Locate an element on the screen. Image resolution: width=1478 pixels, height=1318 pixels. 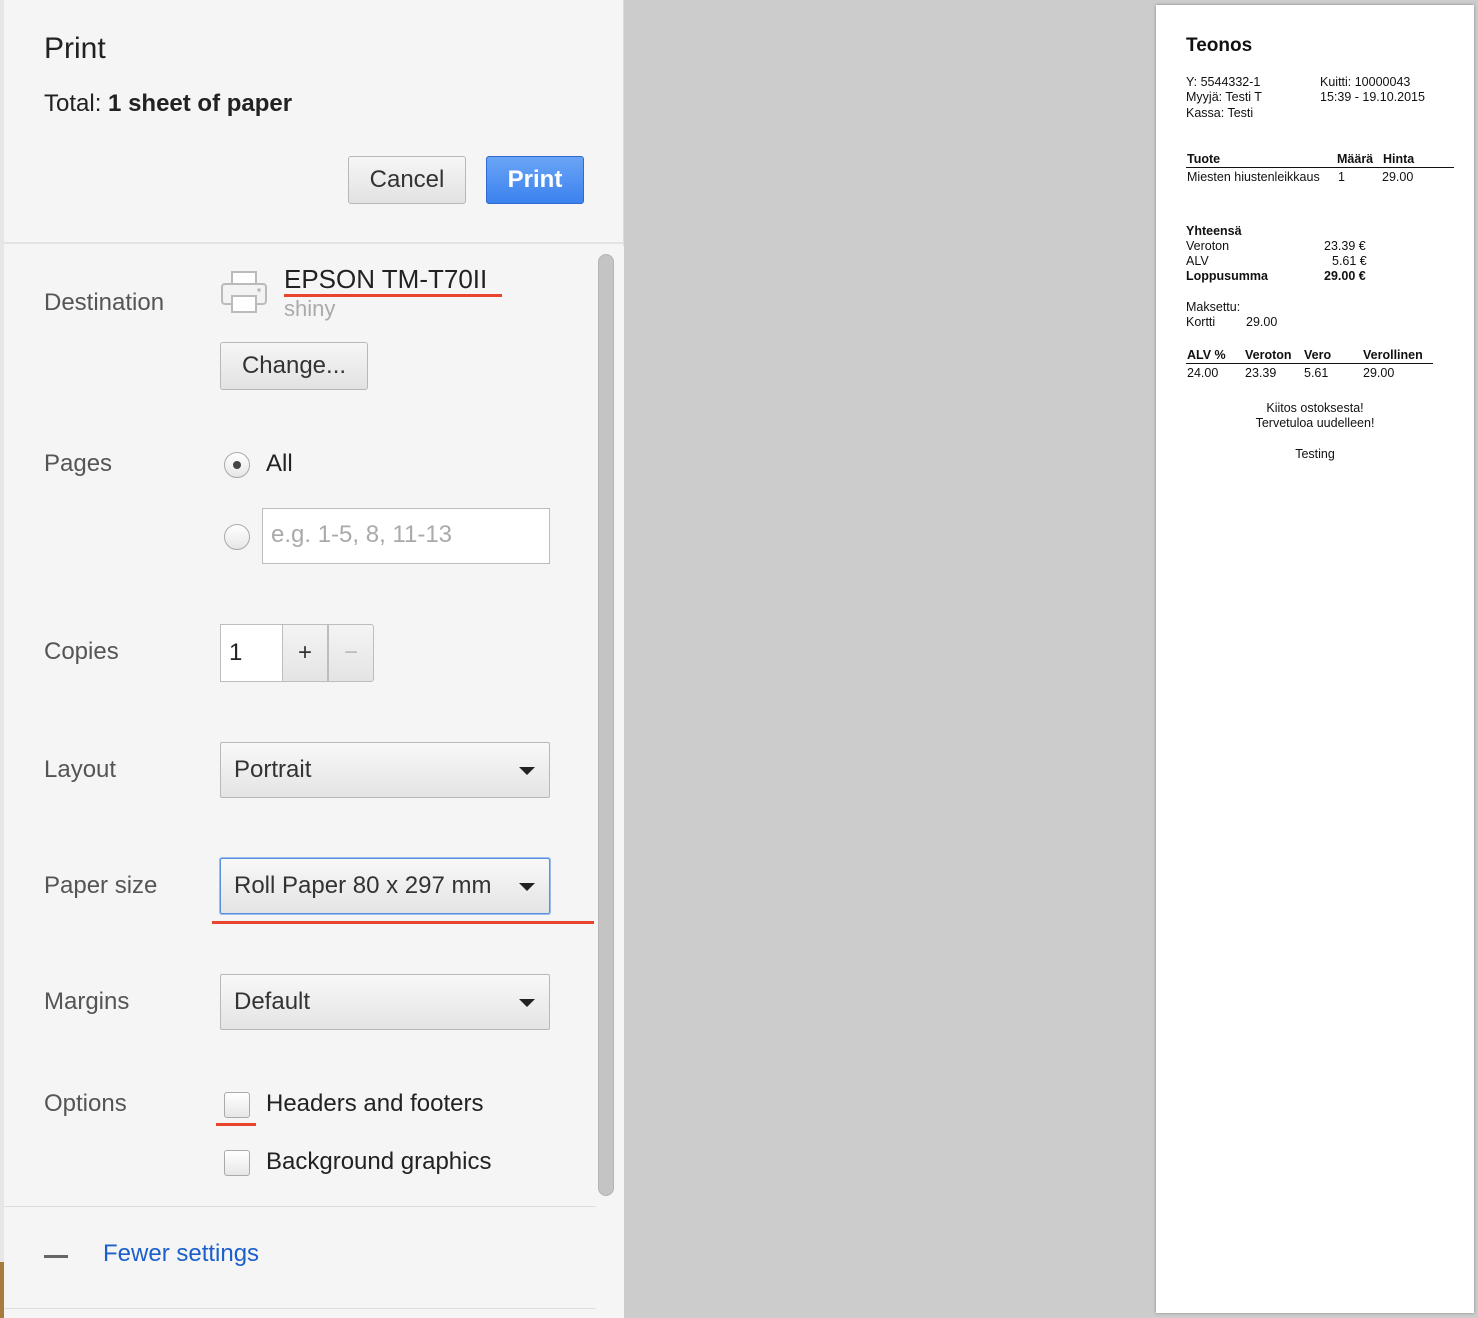
paper-size-select: Roll Paper 80 x 297 mm is located at coordinates (385, 886).